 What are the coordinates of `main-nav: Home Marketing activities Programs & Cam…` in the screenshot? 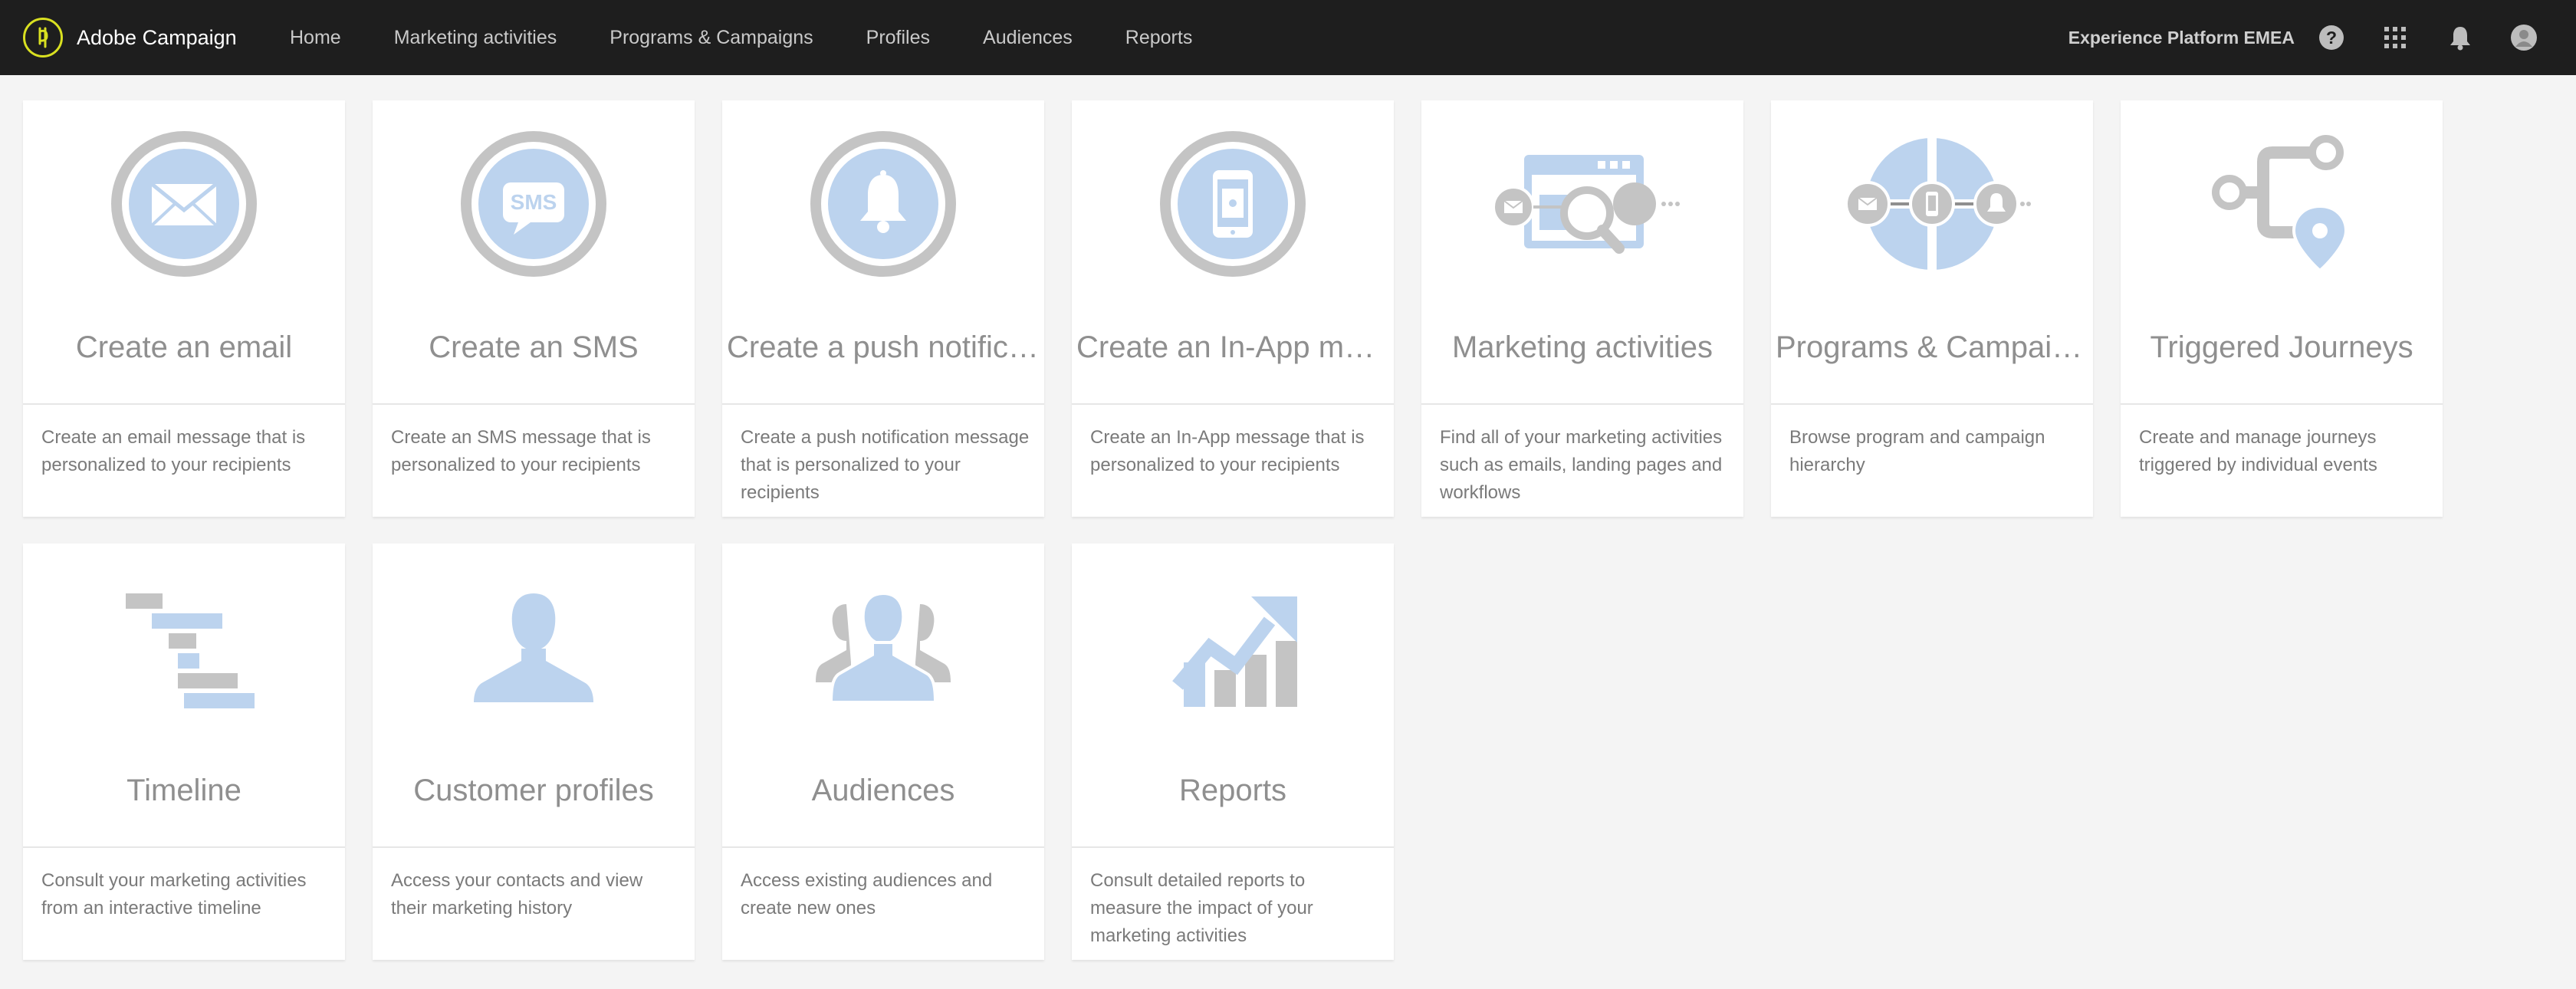 It's located at (767, 37).